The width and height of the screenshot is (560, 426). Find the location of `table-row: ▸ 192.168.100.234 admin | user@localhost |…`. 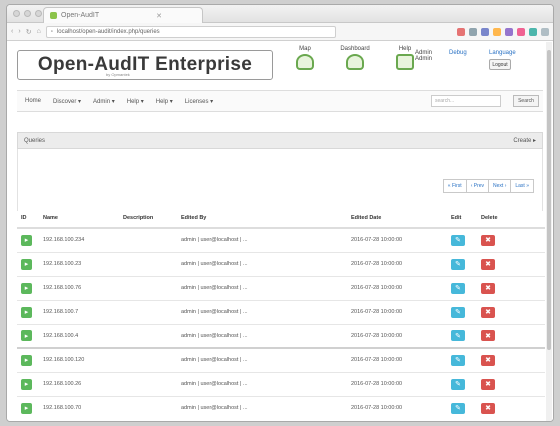

table-row: ▸ 192.168.100.234 admin | user@localhost |… is located at coordinates (281, 239).